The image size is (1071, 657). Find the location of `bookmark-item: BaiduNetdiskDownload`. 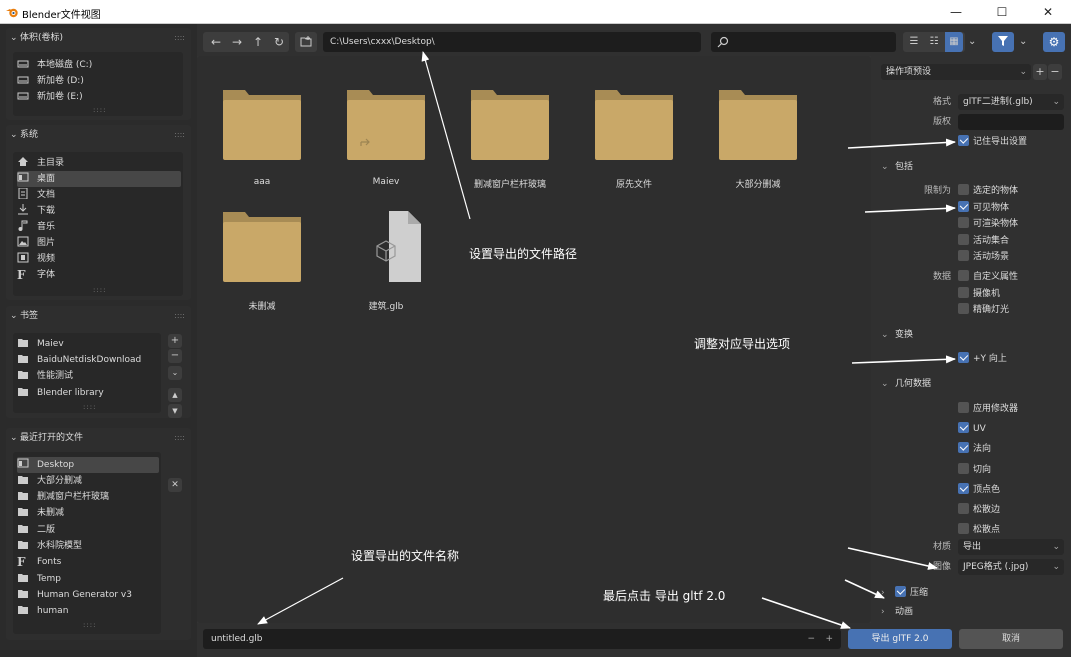

bookmark-item: BaiduNetdiskDownload is located at coordinates (79, 360).